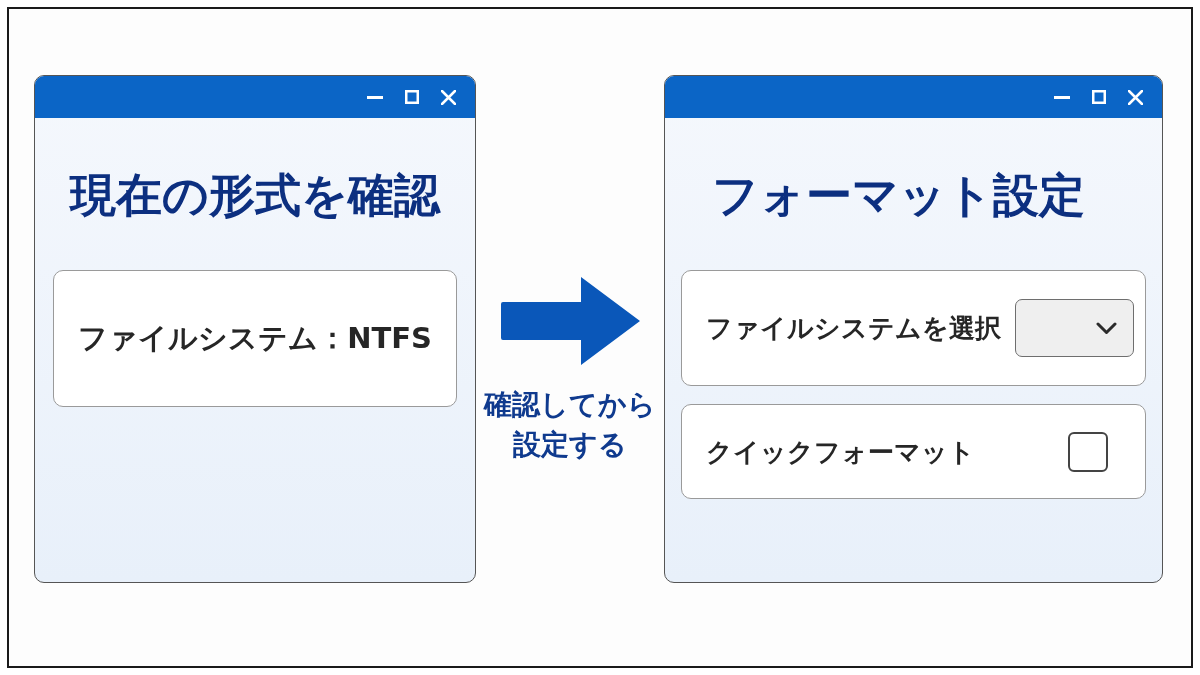 The image size is (1200, 675). Describe the element at coordinates (853, 328) in the screenshot. I see `option-label: ファイルシステムを選択` at that location.